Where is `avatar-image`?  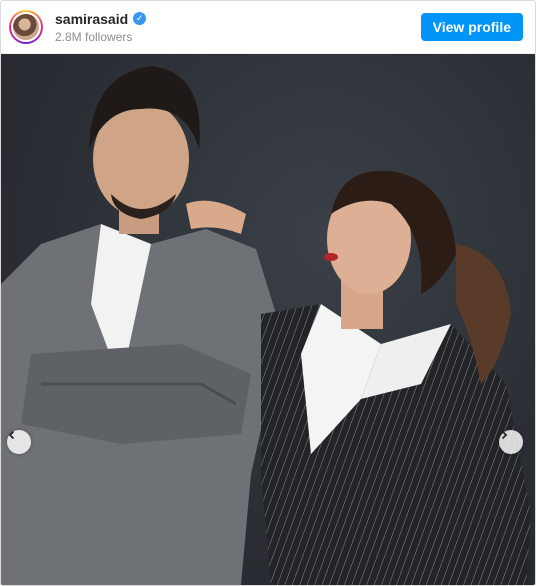
avatar-image is located at coordinates (26, 27).